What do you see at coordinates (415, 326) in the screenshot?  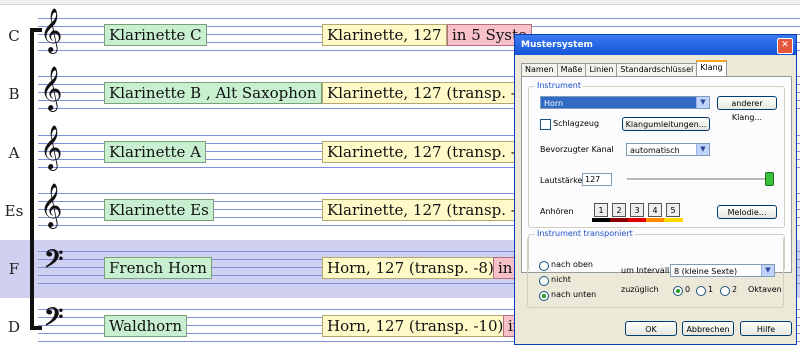 I see `sound-tag: Horn, 127 (transp. -10)` at bounding box center [415, 326].